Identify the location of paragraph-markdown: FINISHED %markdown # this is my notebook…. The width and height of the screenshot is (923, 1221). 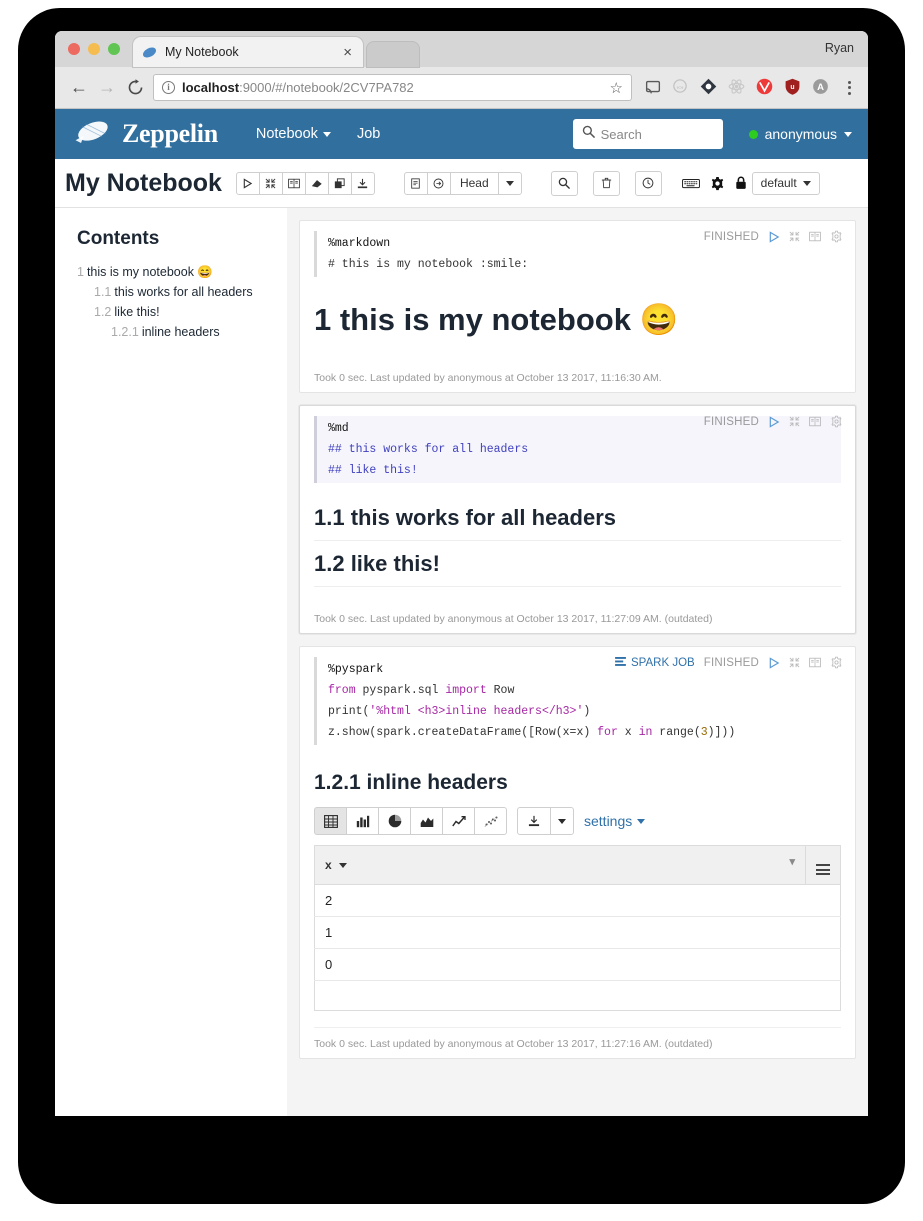
(577, 306).